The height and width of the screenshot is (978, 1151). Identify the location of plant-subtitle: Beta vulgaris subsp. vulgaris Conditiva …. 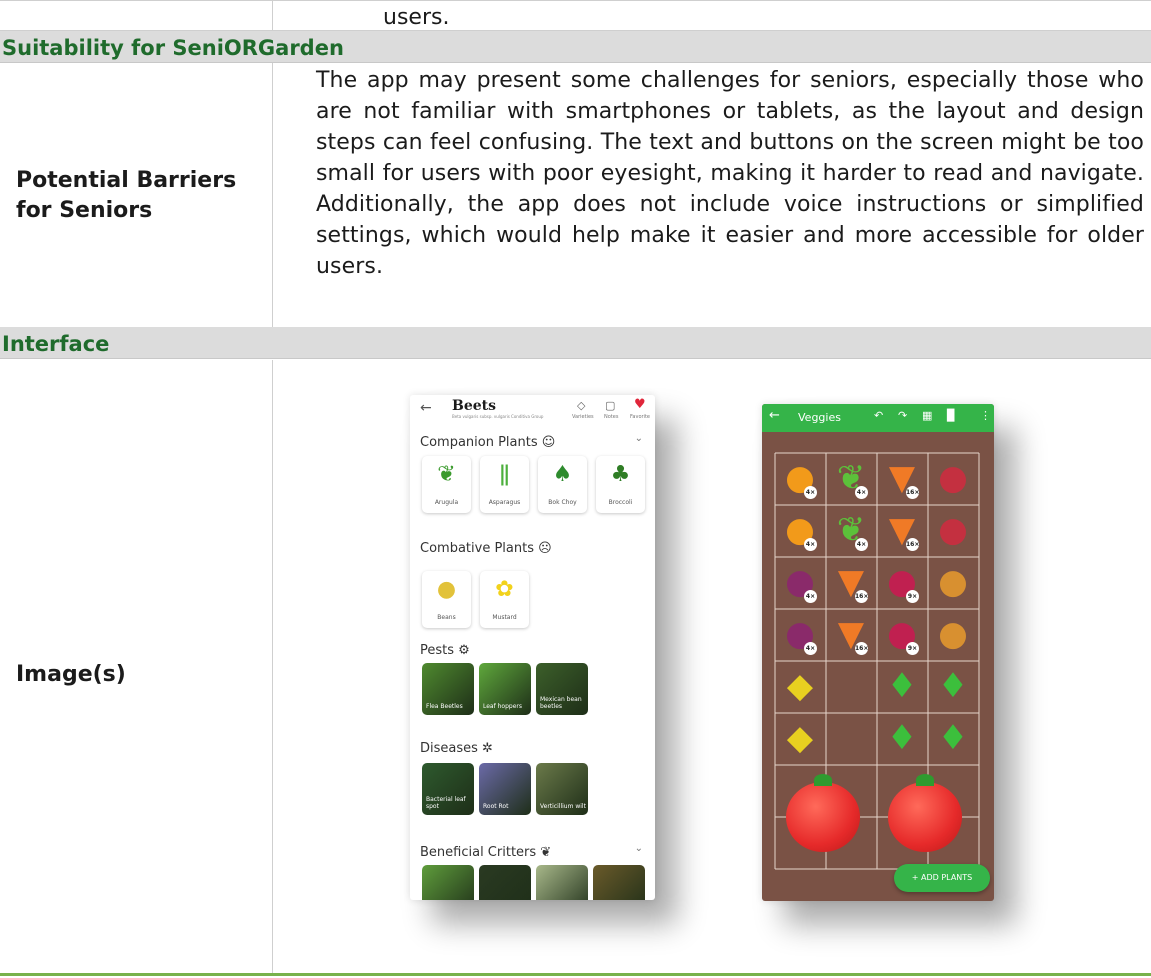
(498, 416).